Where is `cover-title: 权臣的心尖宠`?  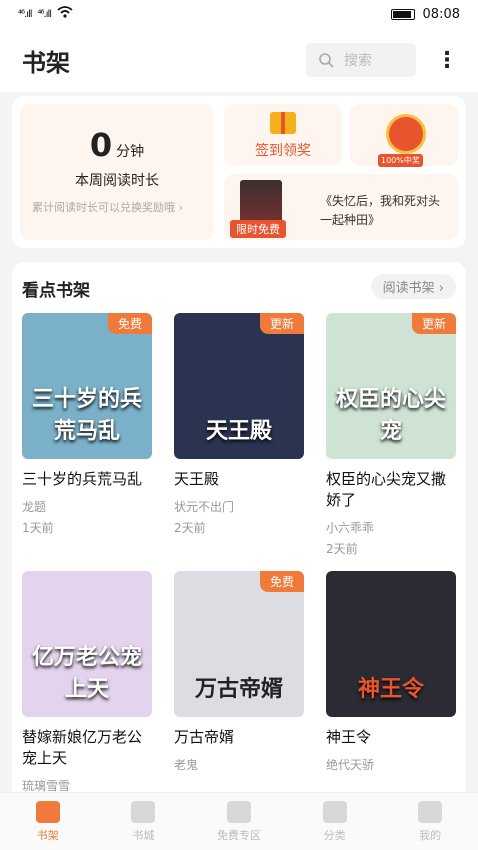 cover-title: 权臣的心尖宠 is located at coordinates (390, 415).